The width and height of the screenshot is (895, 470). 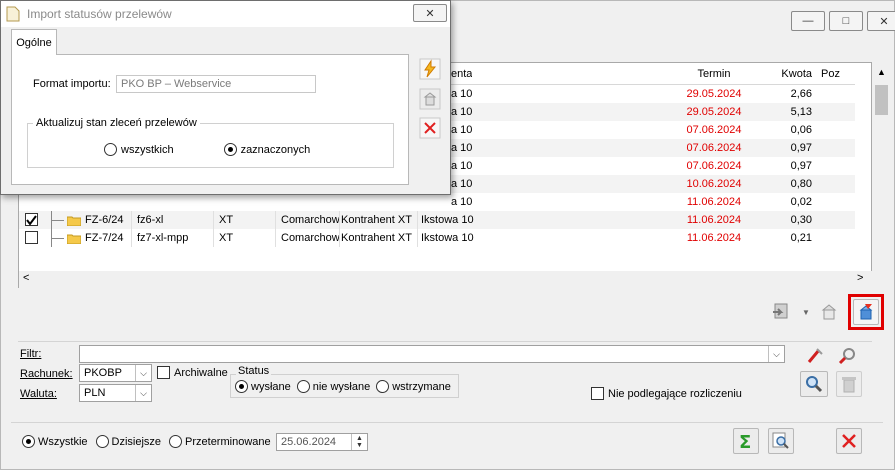 I want to click on delete-button, so click(x=849, y=384).